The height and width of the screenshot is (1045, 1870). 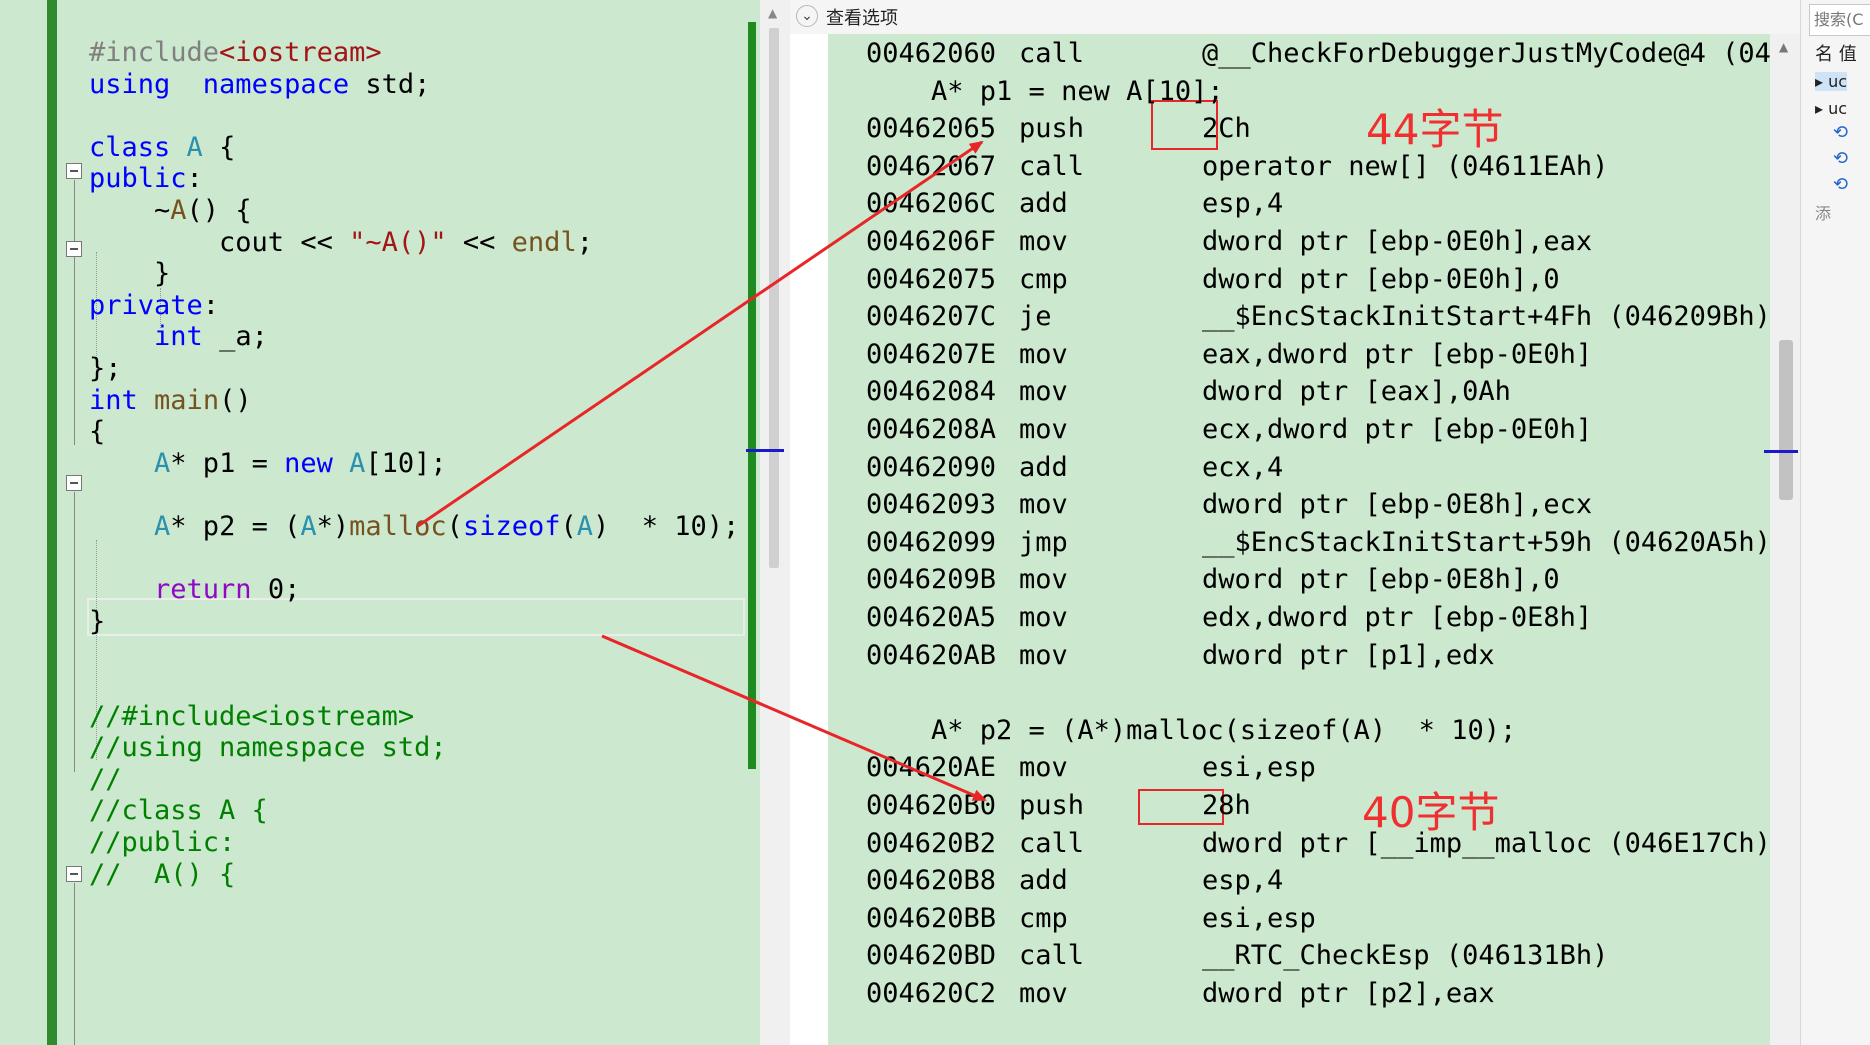 I want to click on asm-operands: dword ptr [ebp-0E0h],0, so click(x=1381, y=279).